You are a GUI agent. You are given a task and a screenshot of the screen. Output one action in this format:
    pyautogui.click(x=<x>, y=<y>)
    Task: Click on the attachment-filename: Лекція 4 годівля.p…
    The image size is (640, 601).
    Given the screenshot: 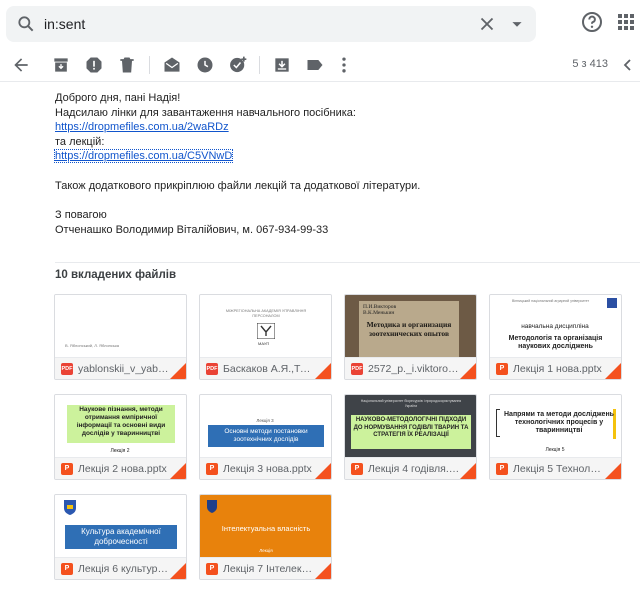 What is the action you would take?
    pyautogui.click(x=414, y=469)
    